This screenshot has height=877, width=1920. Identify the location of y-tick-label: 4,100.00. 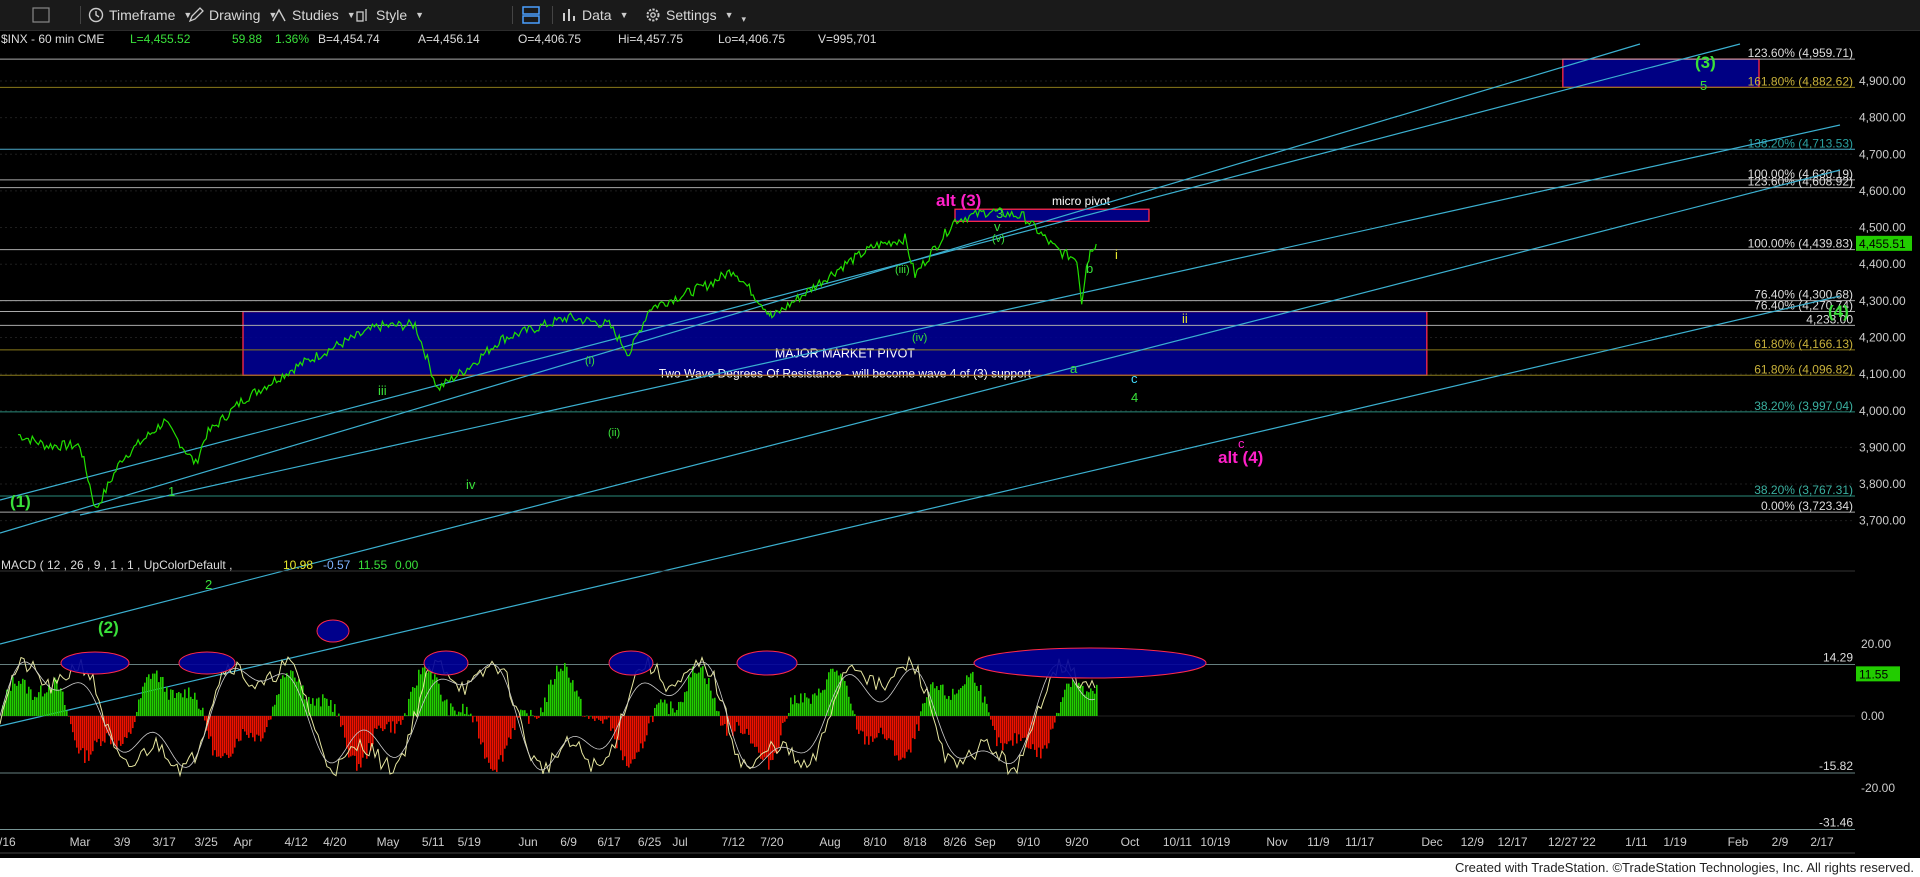
(1882, 374).